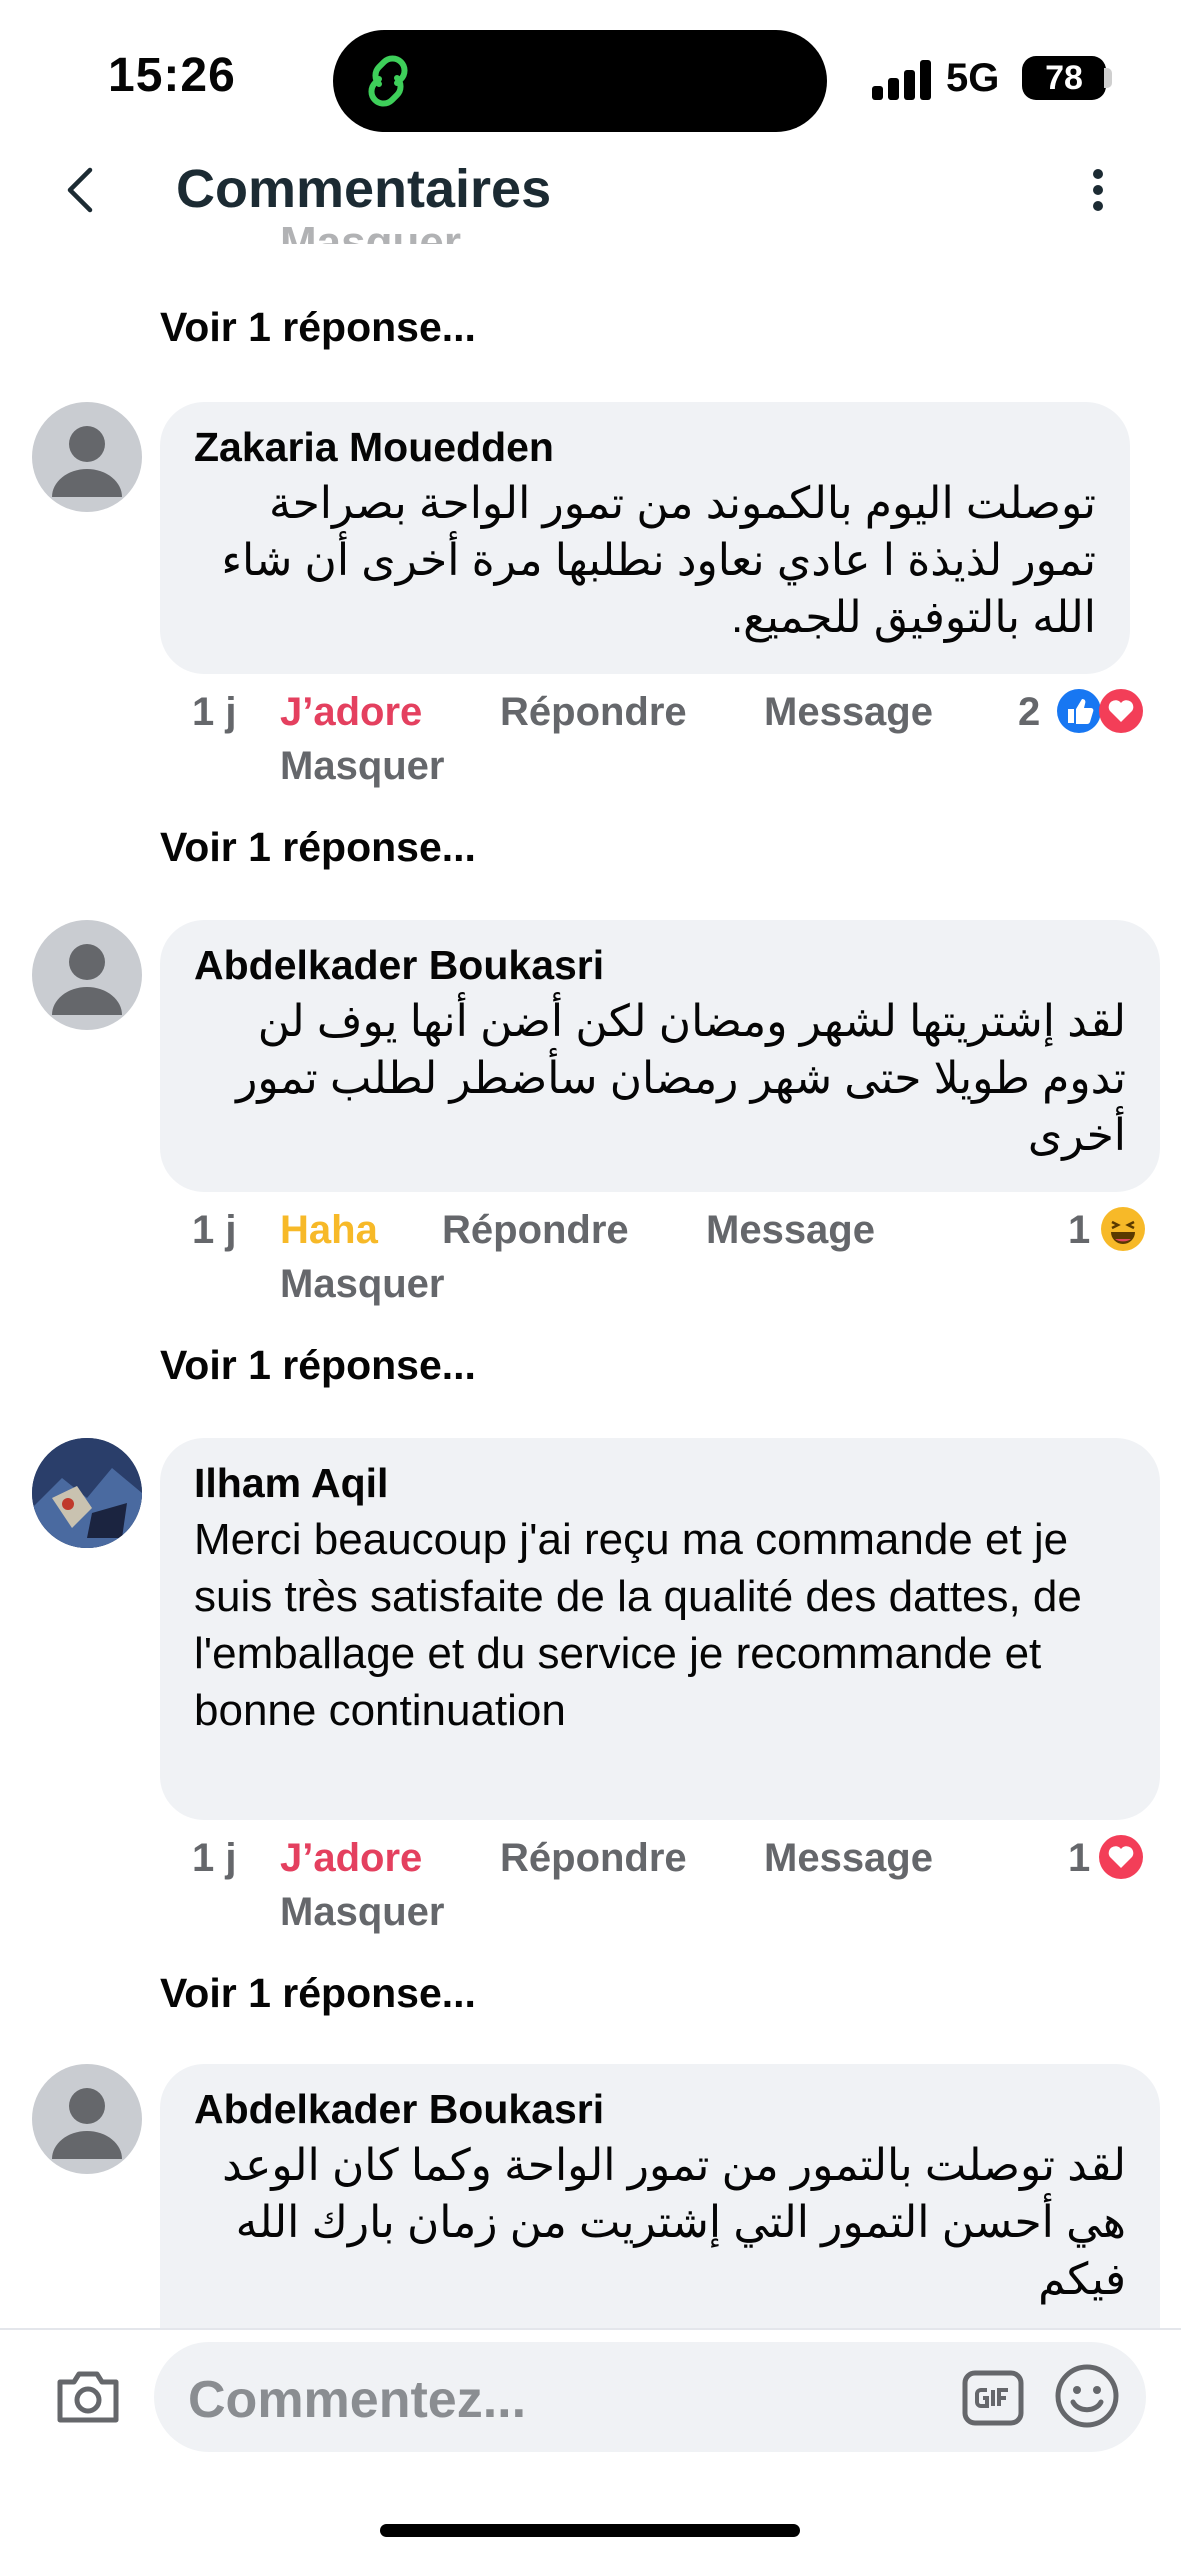 Image resolution: width=1181 pixels, height=2560 pixels. Describe the element at coordinates (388, 81) in the screenshot. I see `link-app-icon` at that location.